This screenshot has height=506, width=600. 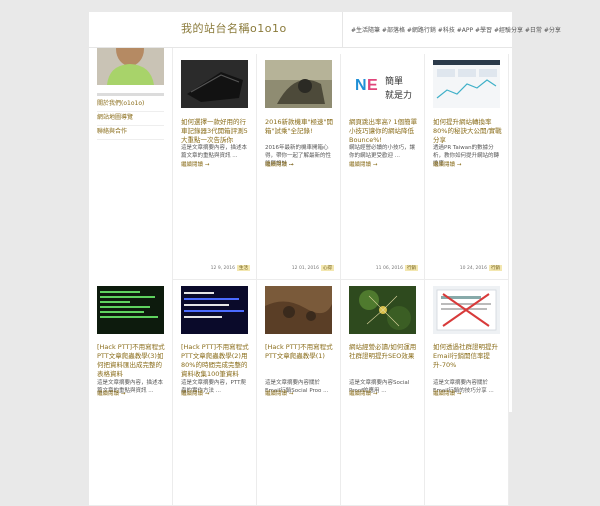 What do you see at coordinates (300, 127) in the screenshot?
I see `post-title: 2016新款機車"極速"開箱"試乘"全記錄!` at bounding box center [300, 127].